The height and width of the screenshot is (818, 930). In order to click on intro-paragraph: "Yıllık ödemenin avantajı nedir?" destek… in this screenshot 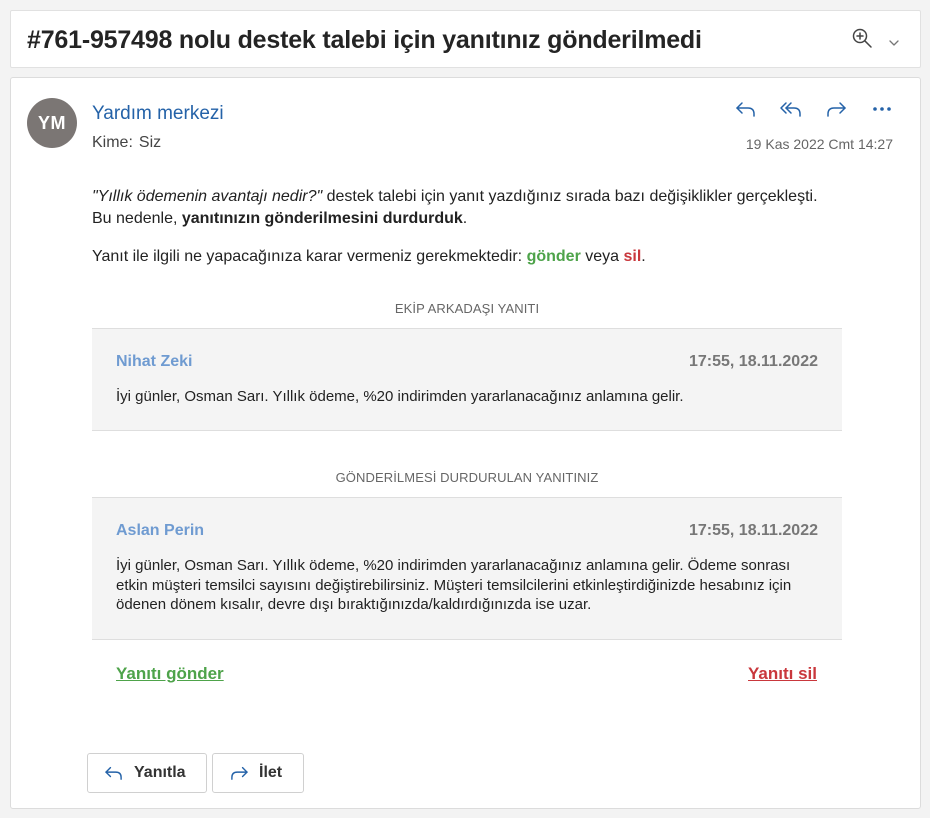, I will do `click(462, 208)`.